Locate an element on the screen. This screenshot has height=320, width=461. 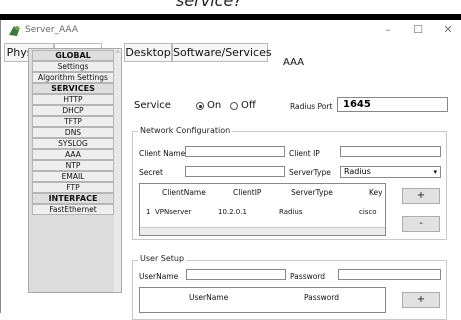
row-server-type: Radius is located at coordinates (291, 212).